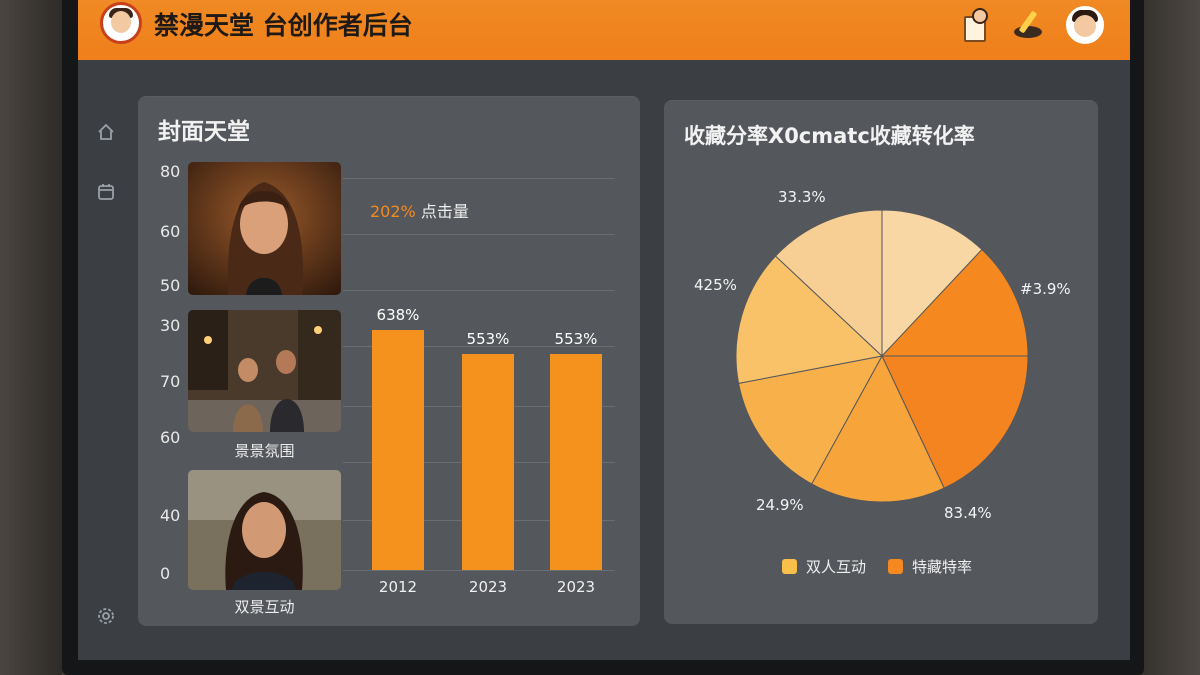 This screenshot has width=1200, height=675. What do you see at coordinates (106, 132) in the screenshot?
I see `home-icon` at bounding box center [106, 132].